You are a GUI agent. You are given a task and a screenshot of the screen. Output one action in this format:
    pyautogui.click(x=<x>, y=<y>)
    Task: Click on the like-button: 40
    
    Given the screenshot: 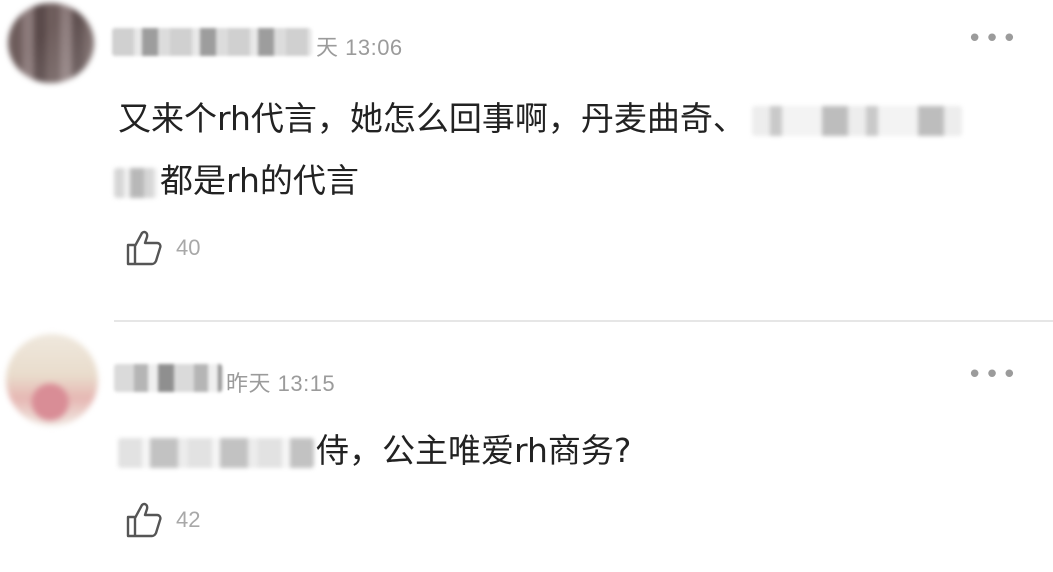 What is the action you would take?
    pyautogui.click(x=162, y=248)
    